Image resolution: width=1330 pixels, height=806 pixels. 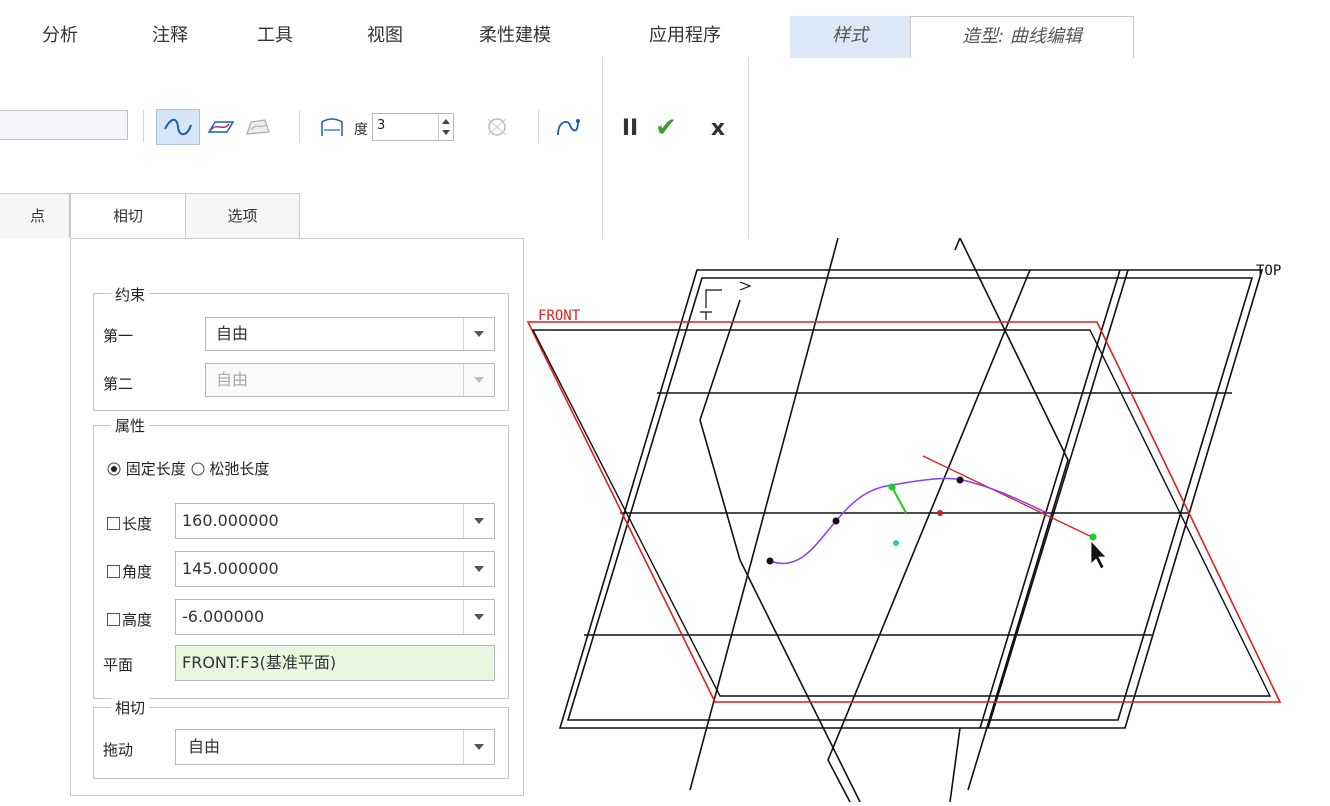 I want to click on cos-curve-button, so click(x=258, y=127).